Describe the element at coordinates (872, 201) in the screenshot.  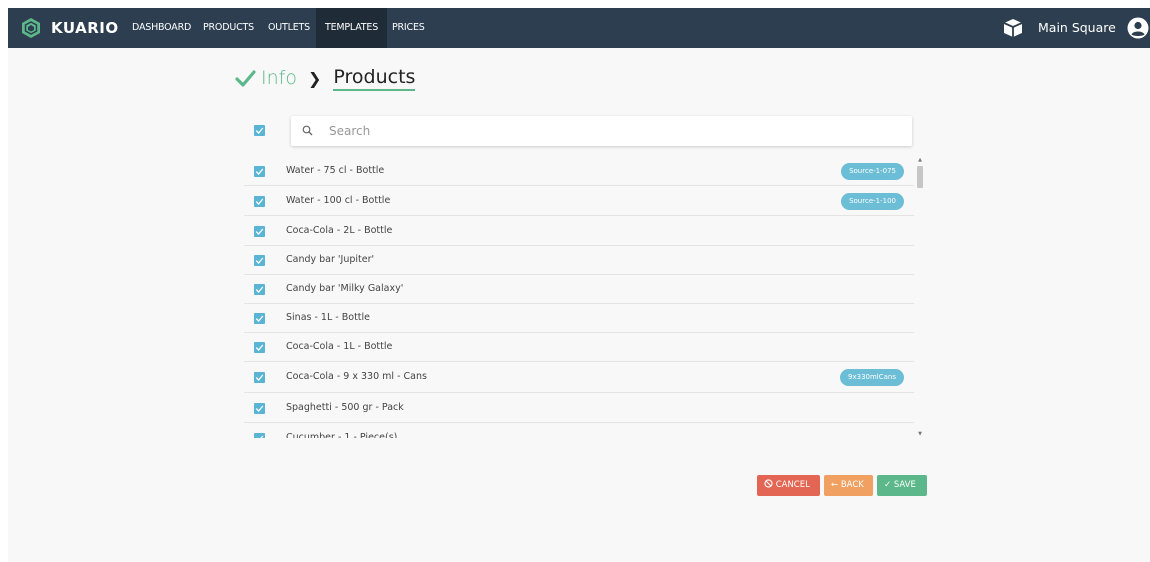
I see `product-tag: Source-1-100` at that location.